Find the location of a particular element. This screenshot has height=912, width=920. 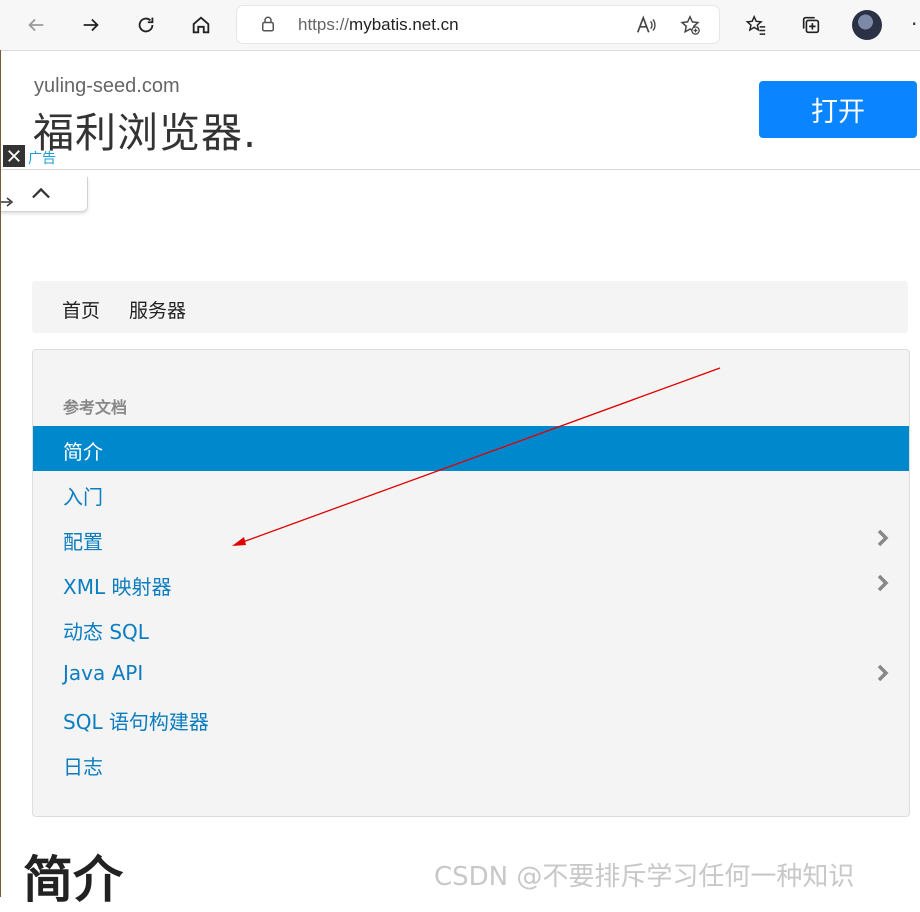

refresh-icon is located at coordinates (146, 25).